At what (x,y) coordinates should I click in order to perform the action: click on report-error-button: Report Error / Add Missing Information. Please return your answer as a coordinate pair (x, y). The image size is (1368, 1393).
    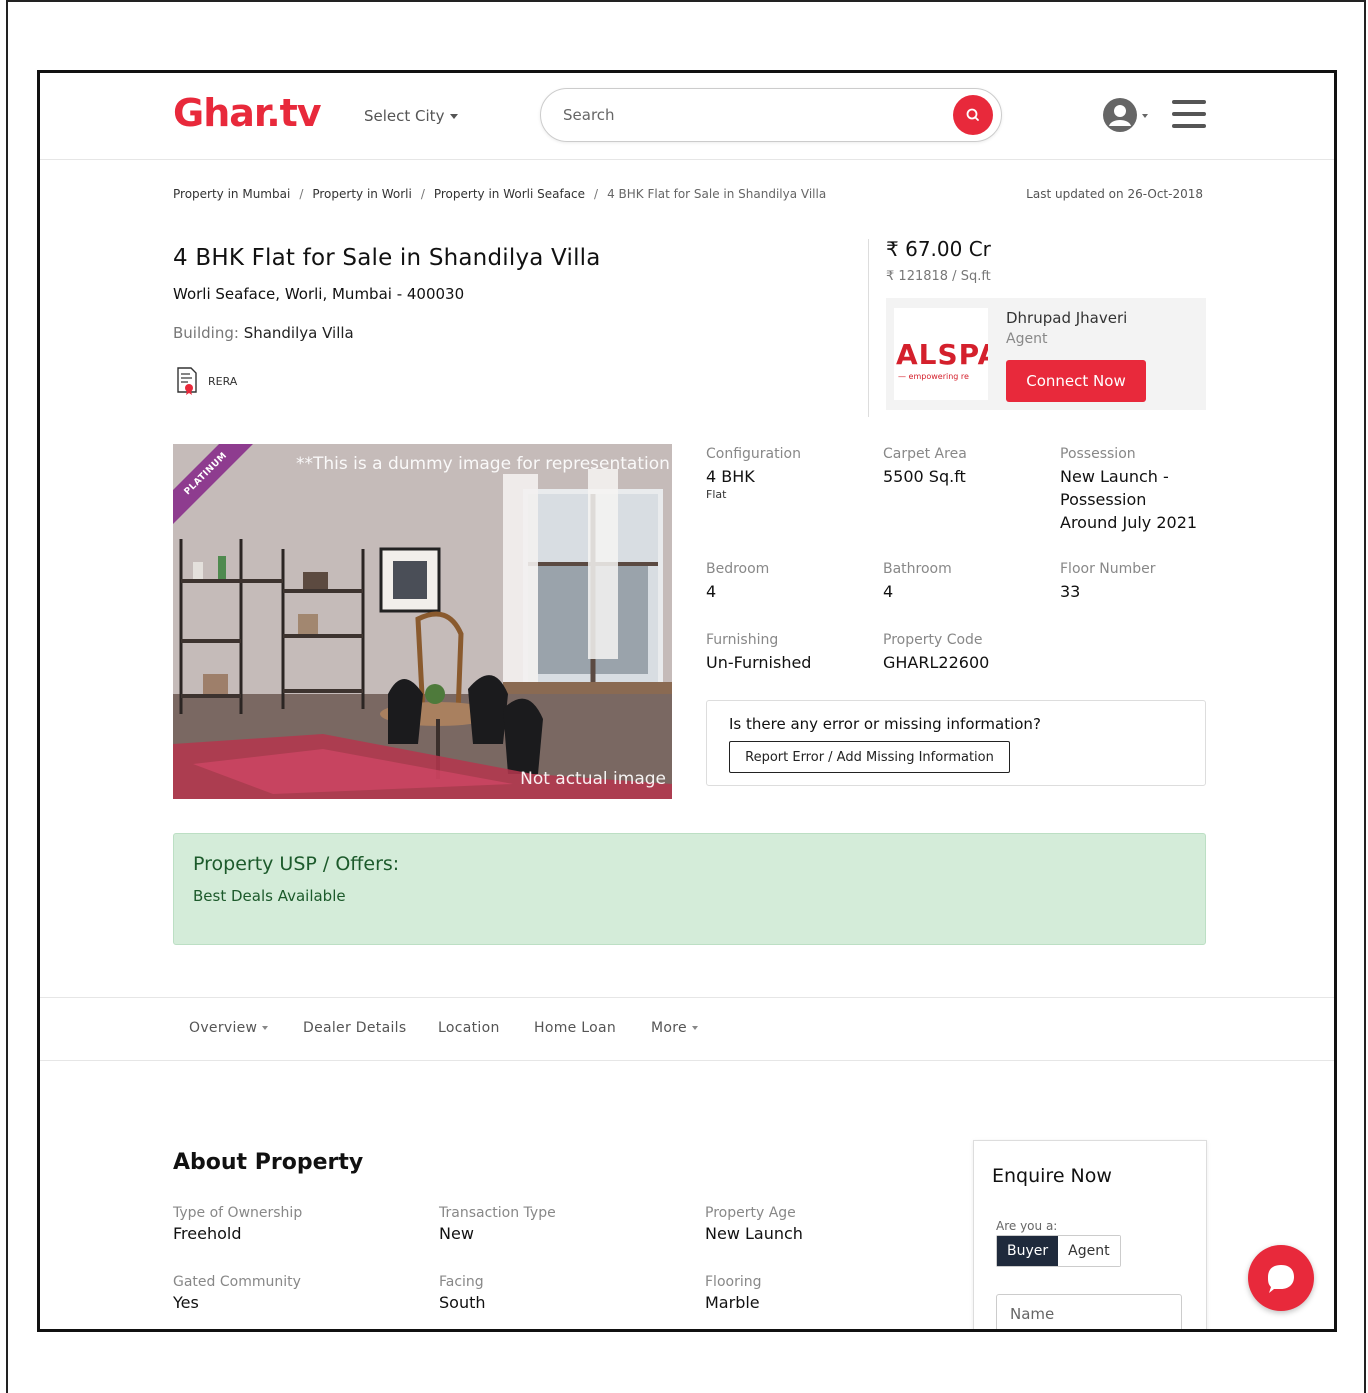
    Looking at the image, I should click on (869, 757).